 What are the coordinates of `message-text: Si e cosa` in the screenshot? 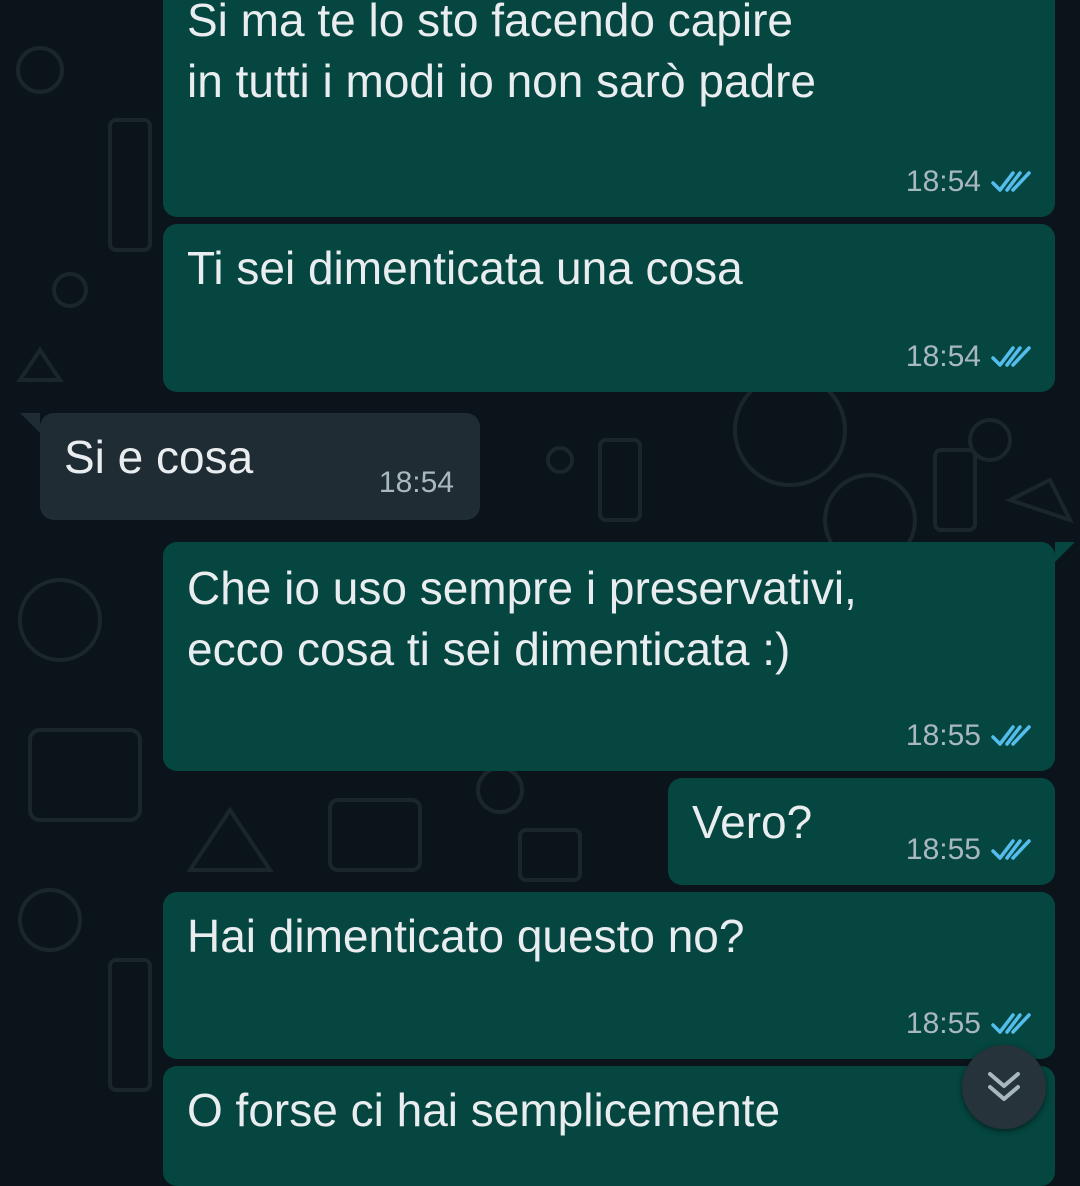 It's located at (159, 457).